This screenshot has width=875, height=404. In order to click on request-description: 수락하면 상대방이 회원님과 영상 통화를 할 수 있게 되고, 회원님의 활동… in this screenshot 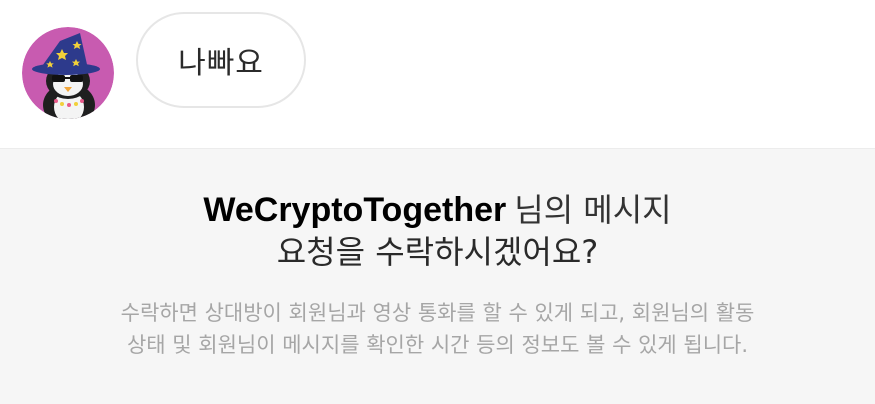, I will do `click(437, 329)`.